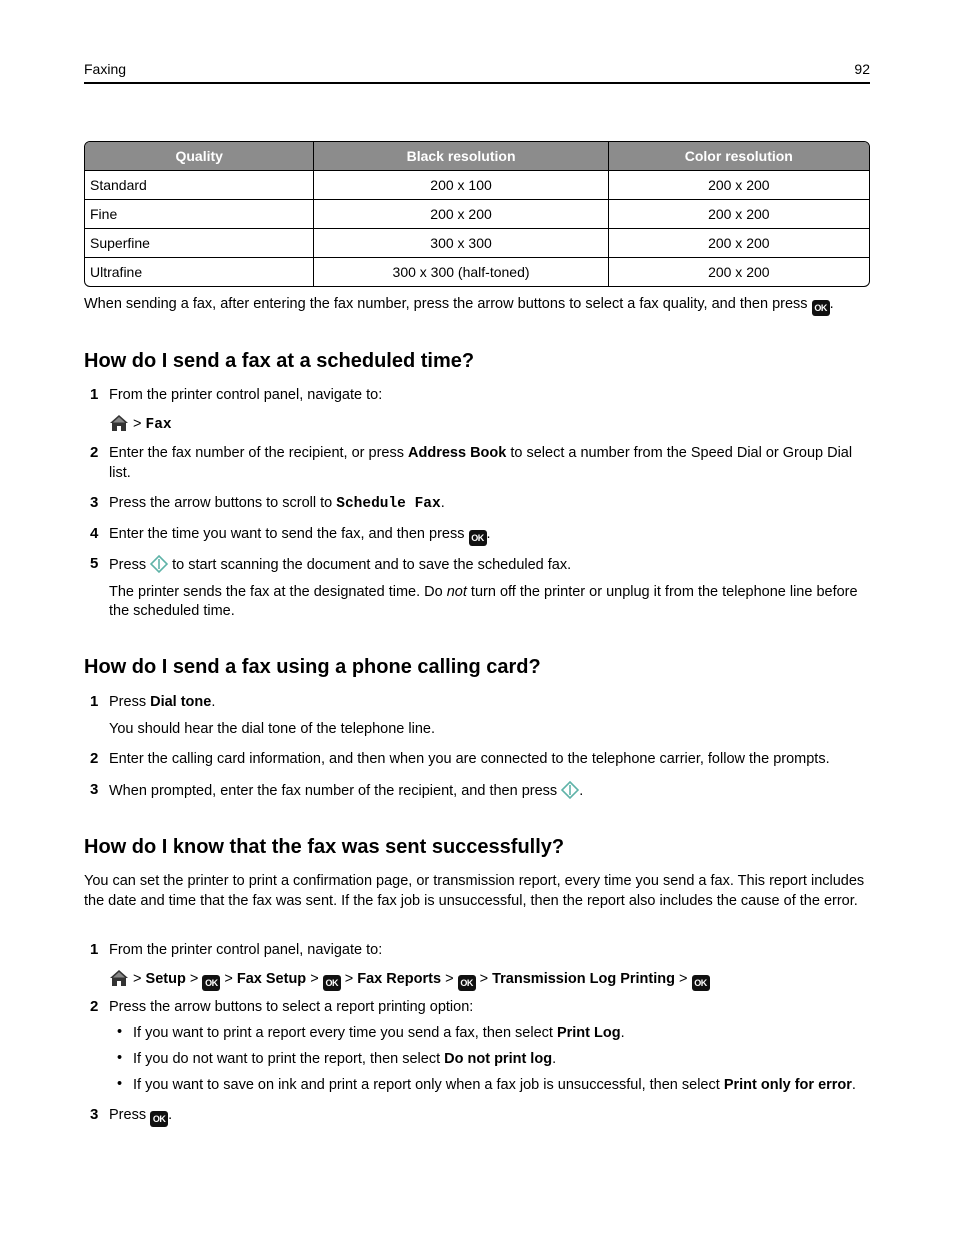 The height and width of the screenshot is (1235, 954). What do you see at coordinates (165, 978) in the screenshot?
I see `menu-path-setup: Setup` at bounding box center [165, 978].